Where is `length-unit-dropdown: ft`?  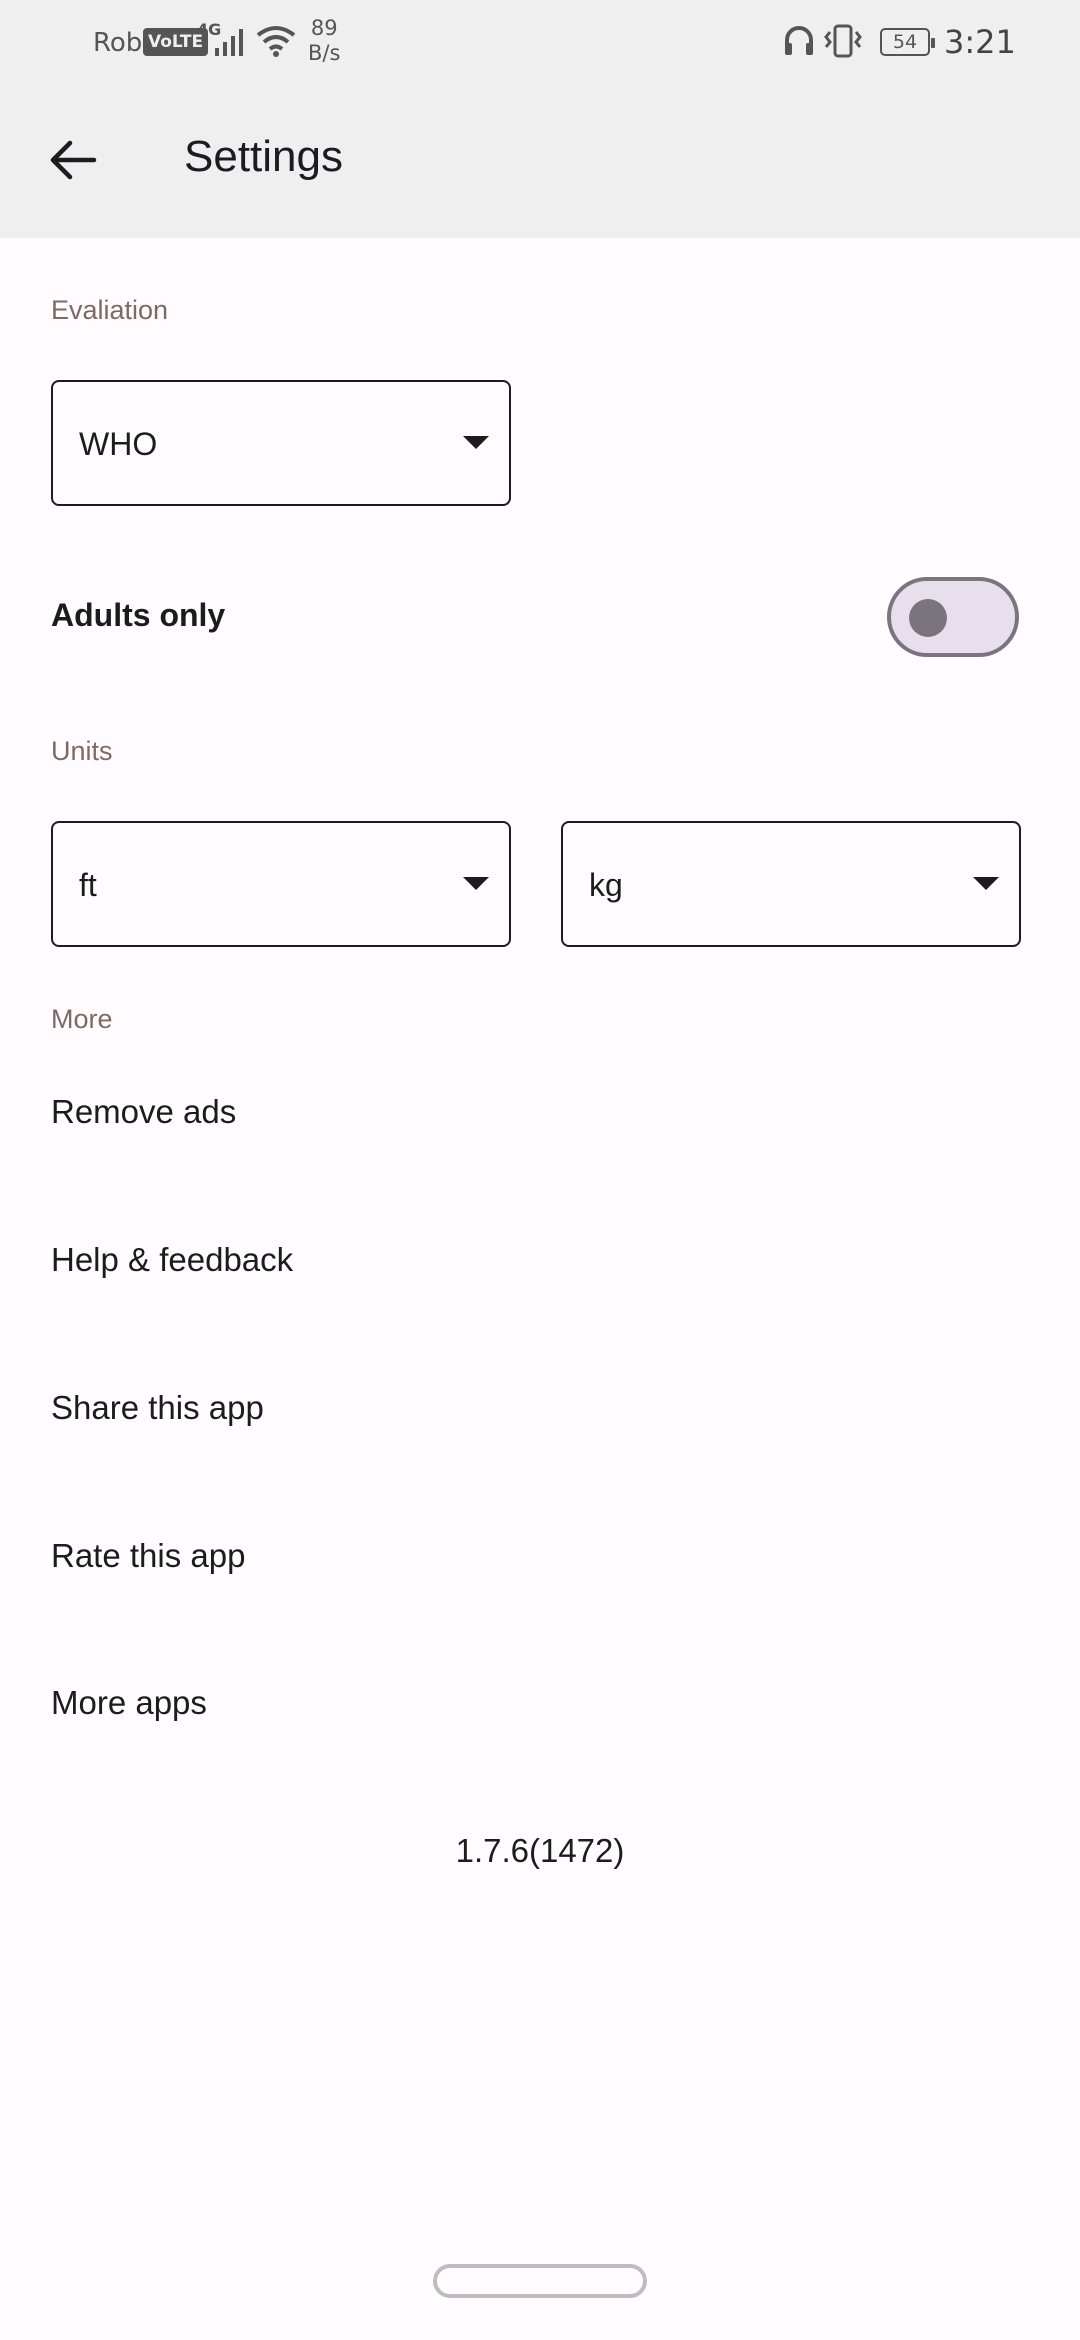 length-unit-dropdown: ft is located at coordinates (281, 884).